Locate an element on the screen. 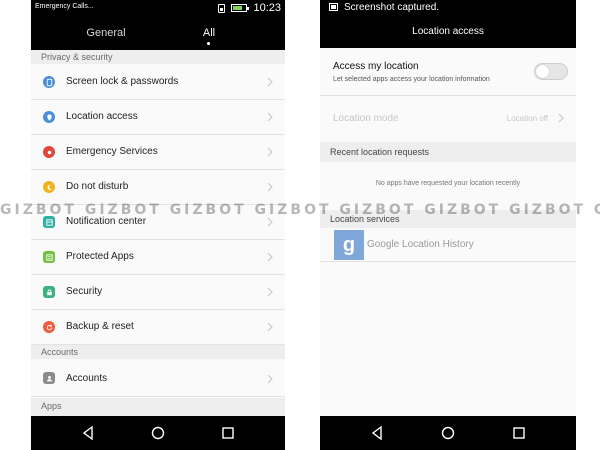 The height and width of the screenshot is (450, 600). toggle-knob is located at coordinates (542, 71).